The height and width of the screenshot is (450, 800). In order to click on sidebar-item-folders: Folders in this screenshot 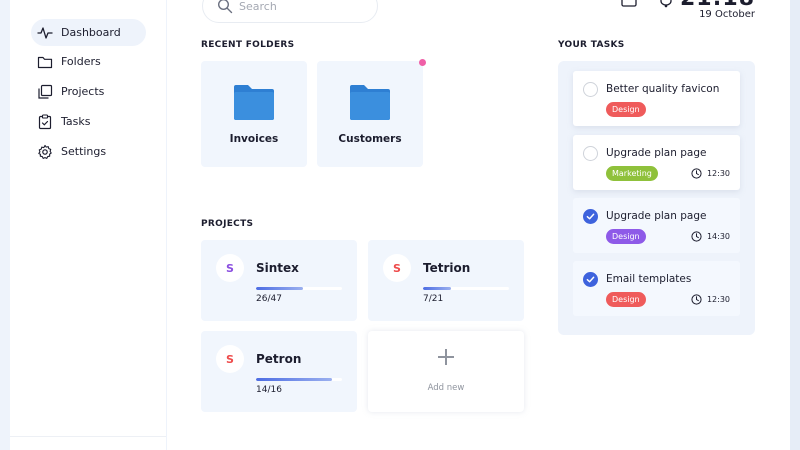, I will do `click(88, 61)`.